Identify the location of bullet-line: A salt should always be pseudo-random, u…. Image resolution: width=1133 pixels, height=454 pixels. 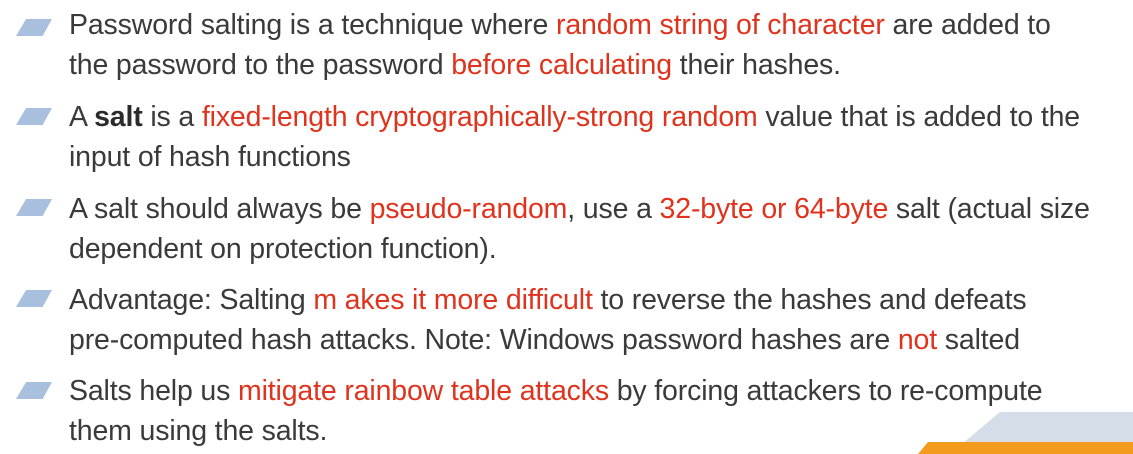
(599, 209).